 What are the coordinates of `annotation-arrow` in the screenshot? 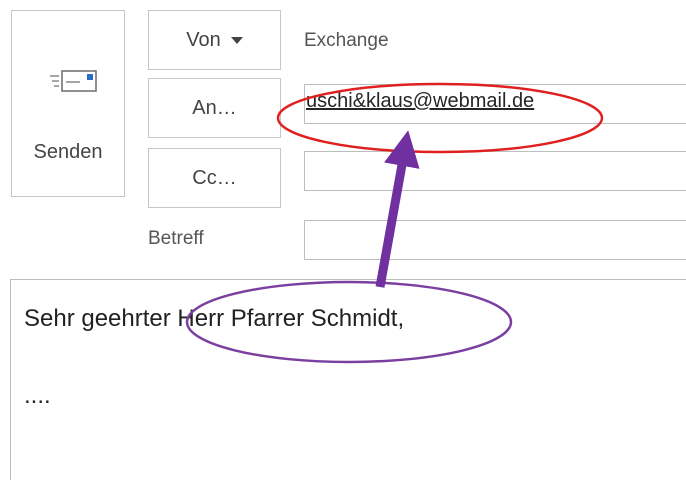 It's located at (397, 209).